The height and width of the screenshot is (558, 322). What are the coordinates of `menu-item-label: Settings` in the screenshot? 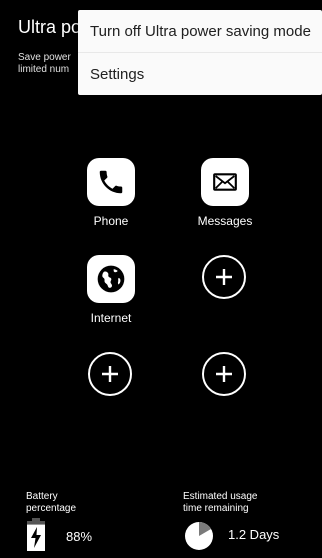 It's located at (117, 74).